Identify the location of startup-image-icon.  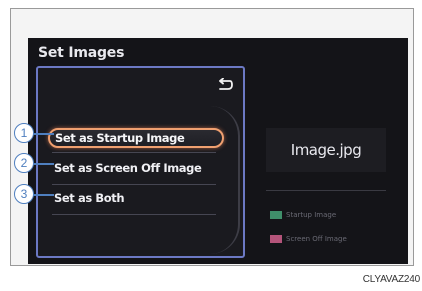
(276, 215).